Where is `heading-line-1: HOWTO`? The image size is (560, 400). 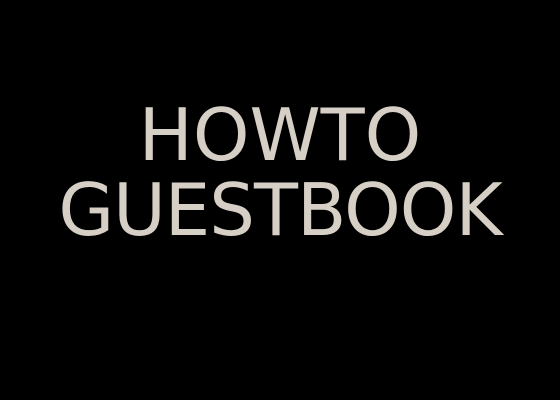
heading-line-1: HOWTO is located at coordinates (280, 135).